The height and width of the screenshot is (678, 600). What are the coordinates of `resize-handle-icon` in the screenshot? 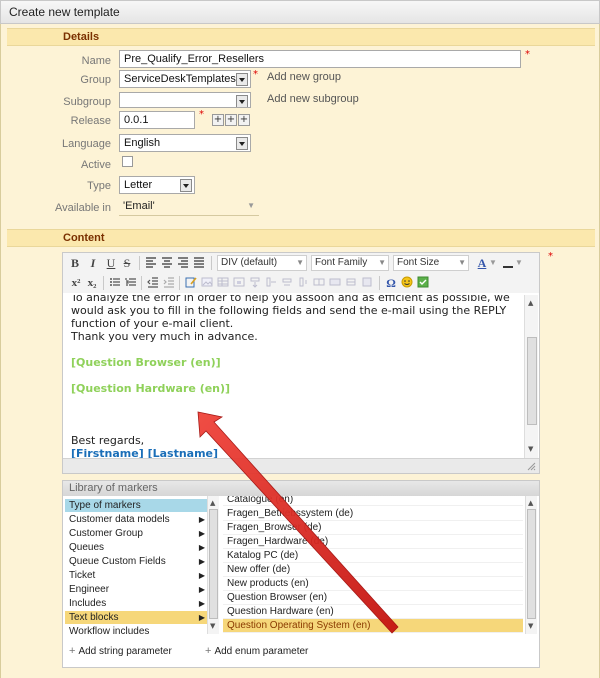 It's located at (531, 466).